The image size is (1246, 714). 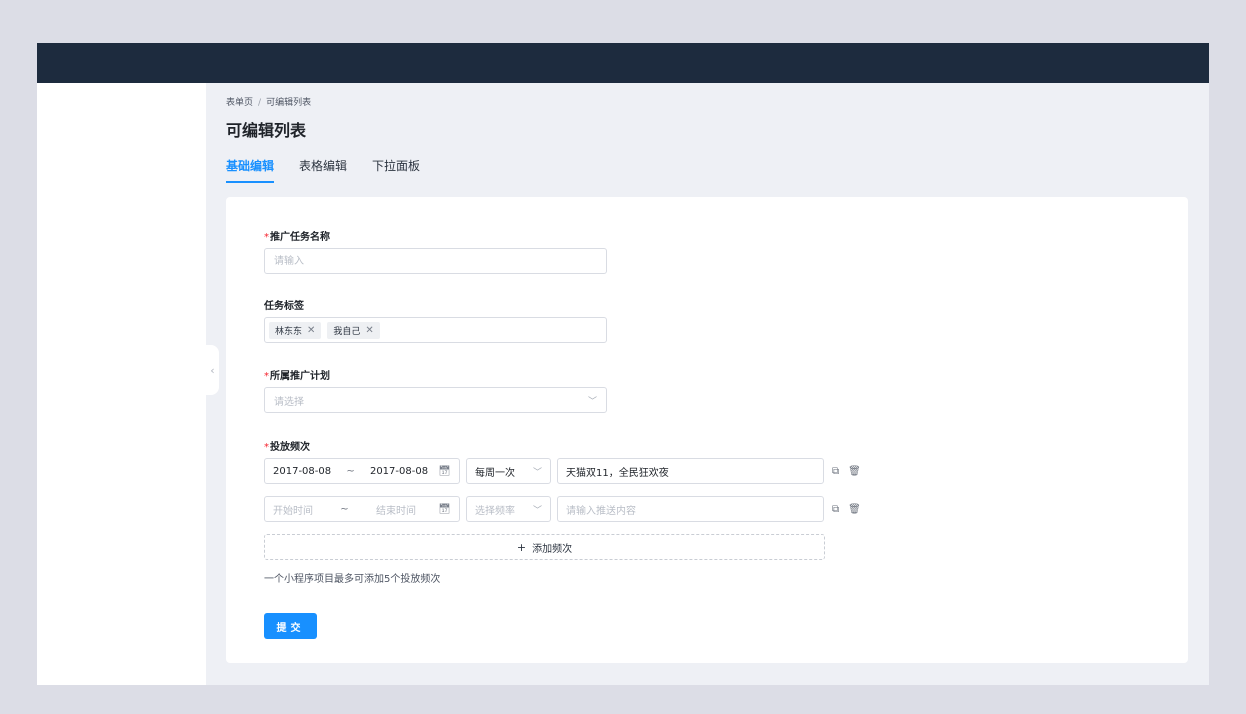 I want to click on push-content-input: 请输入推送内容, so click(x=690, y=509).